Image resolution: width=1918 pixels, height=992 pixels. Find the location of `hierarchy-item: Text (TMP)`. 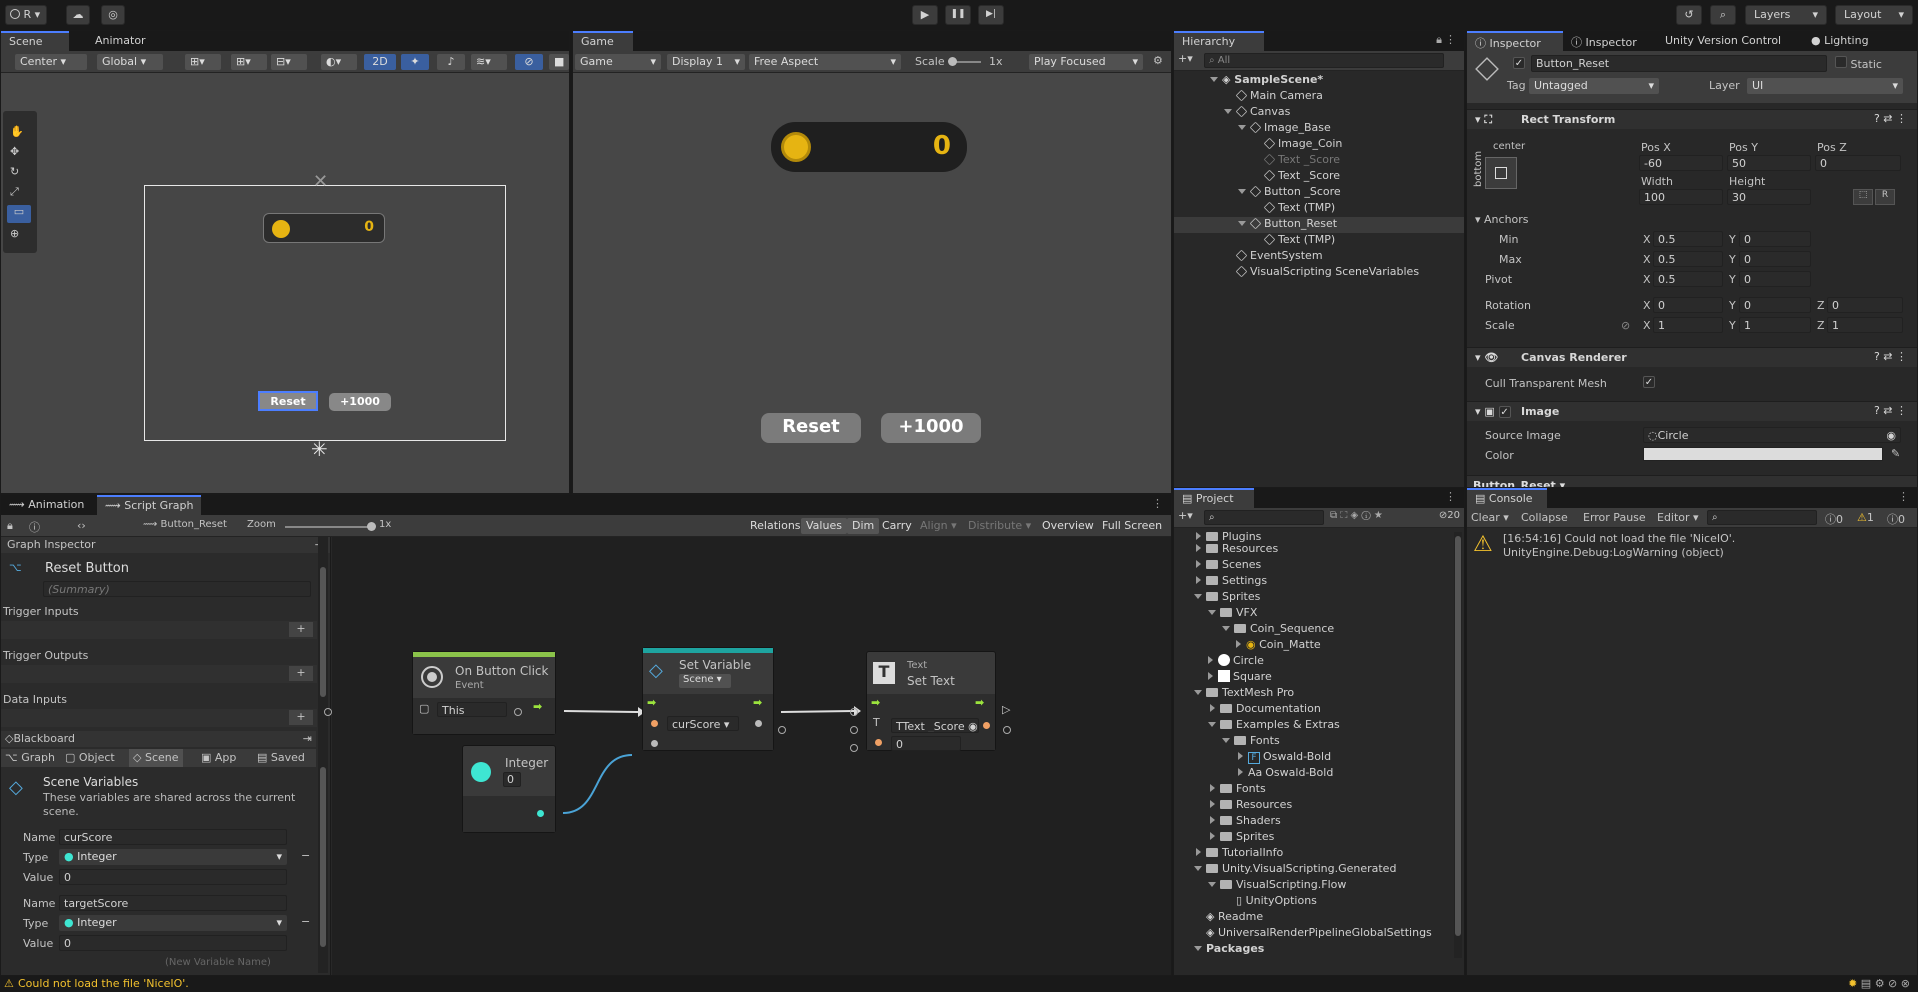

hierarchy-item: Text (TMP) is located at coordinates (1319, 209).